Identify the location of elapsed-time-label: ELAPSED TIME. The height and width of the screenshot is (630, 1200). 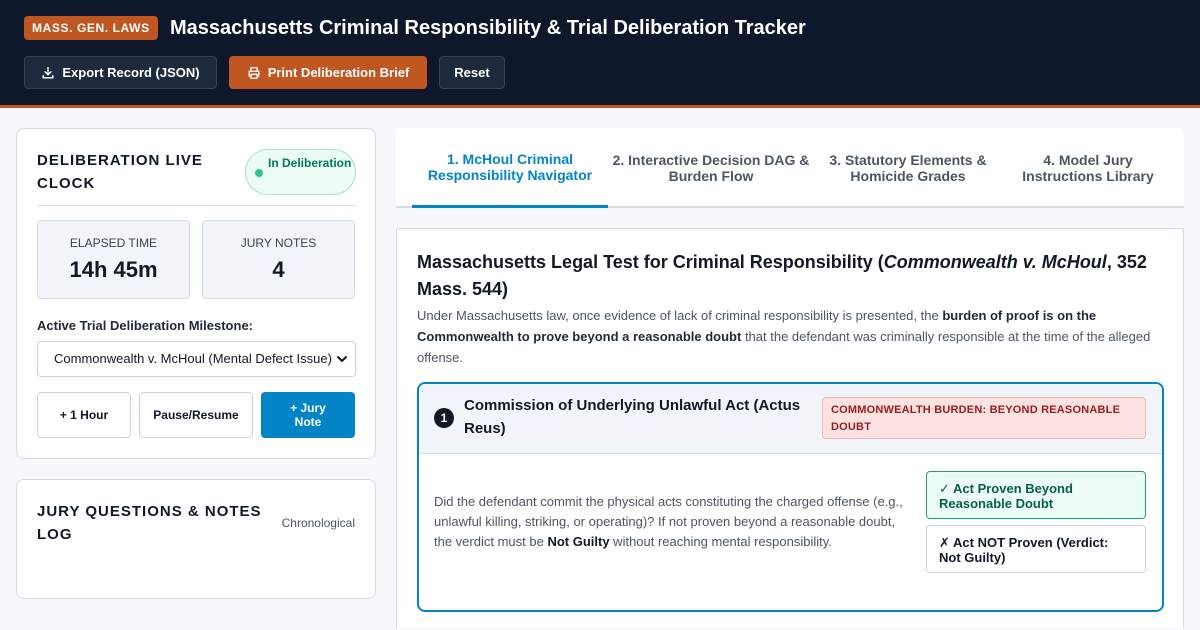
(113, 243).